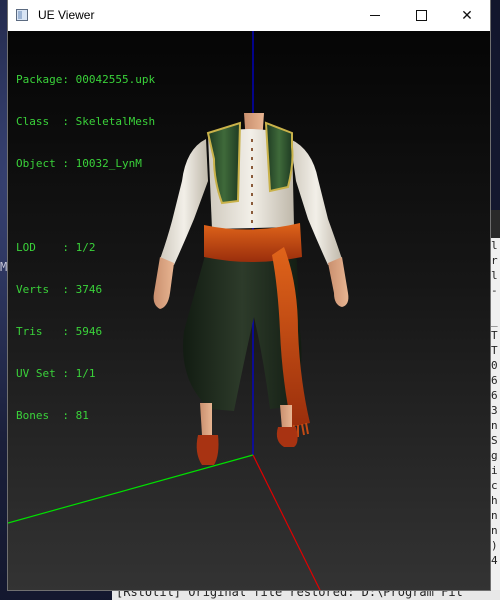 Image resolution: width=500 pixels, height=600 pixels. Describe the element at coordinates (249, 15) in the screenshot. I see `title-bar: UE Viewer ✕` at that location.